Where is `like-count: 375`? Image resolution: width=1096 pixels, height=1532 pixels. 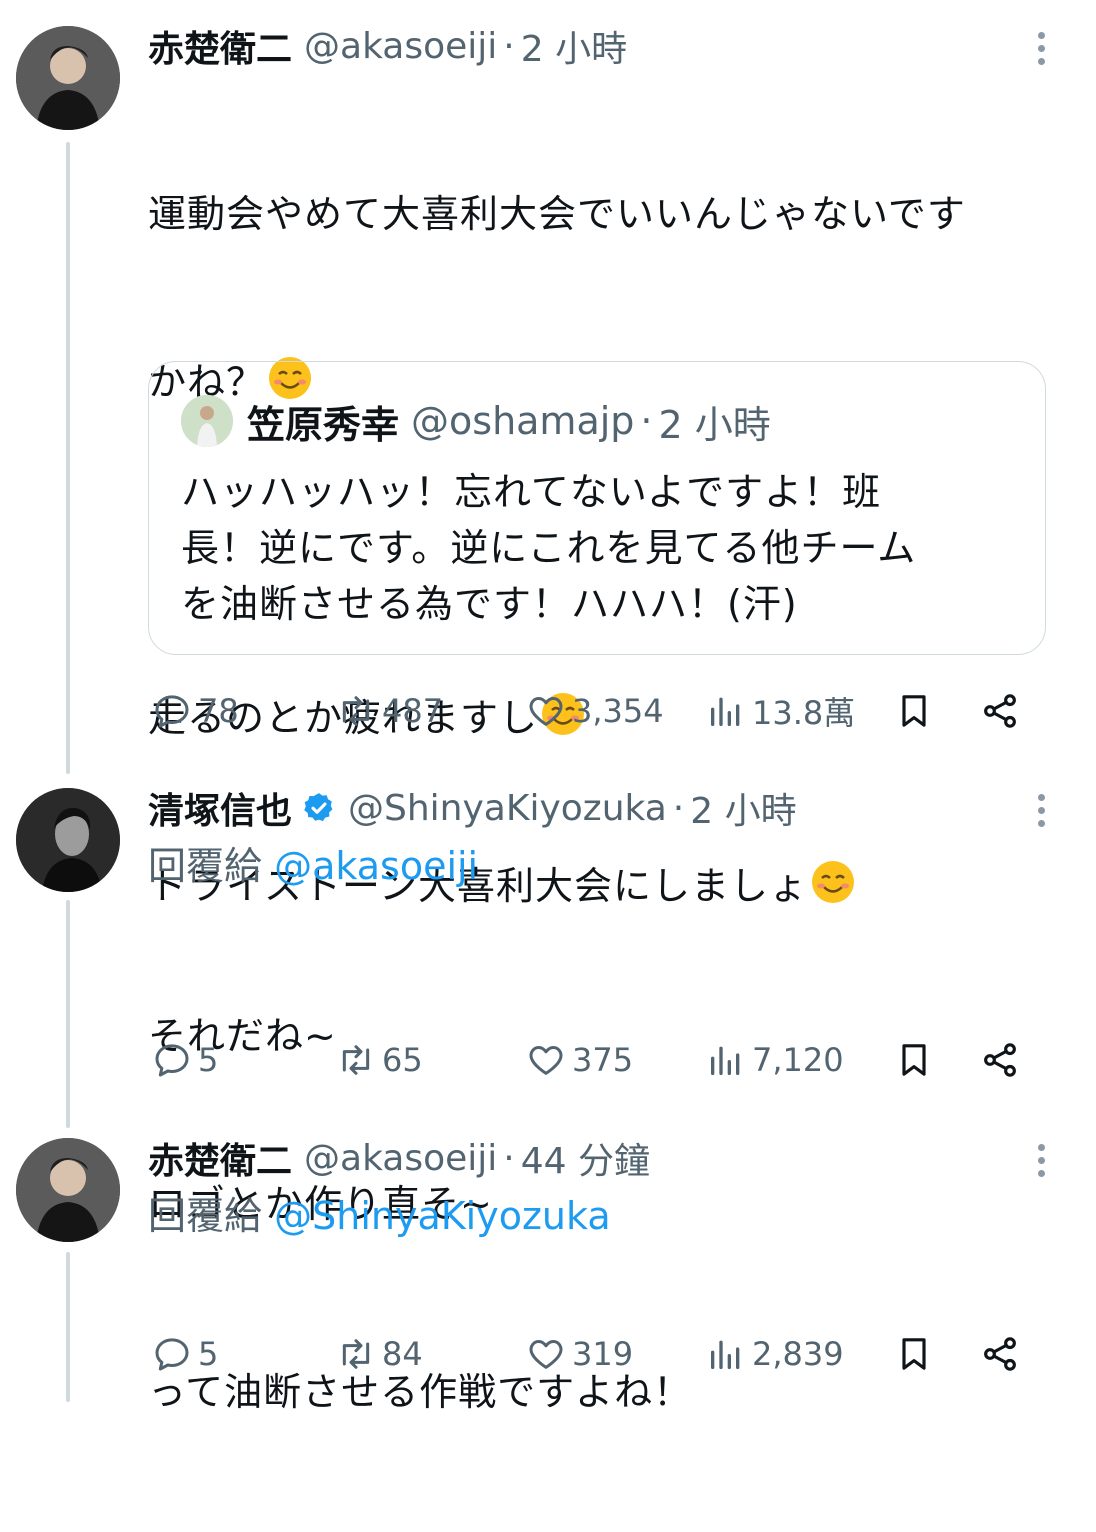 like-count: 375 is located at coordinates (603, 1060).